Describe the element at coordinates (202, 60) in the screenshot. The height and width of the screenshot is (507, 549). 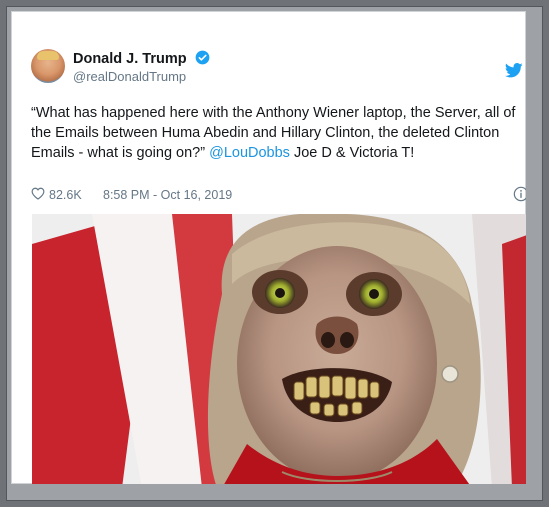
I see `verified-badge-icon` at that location.